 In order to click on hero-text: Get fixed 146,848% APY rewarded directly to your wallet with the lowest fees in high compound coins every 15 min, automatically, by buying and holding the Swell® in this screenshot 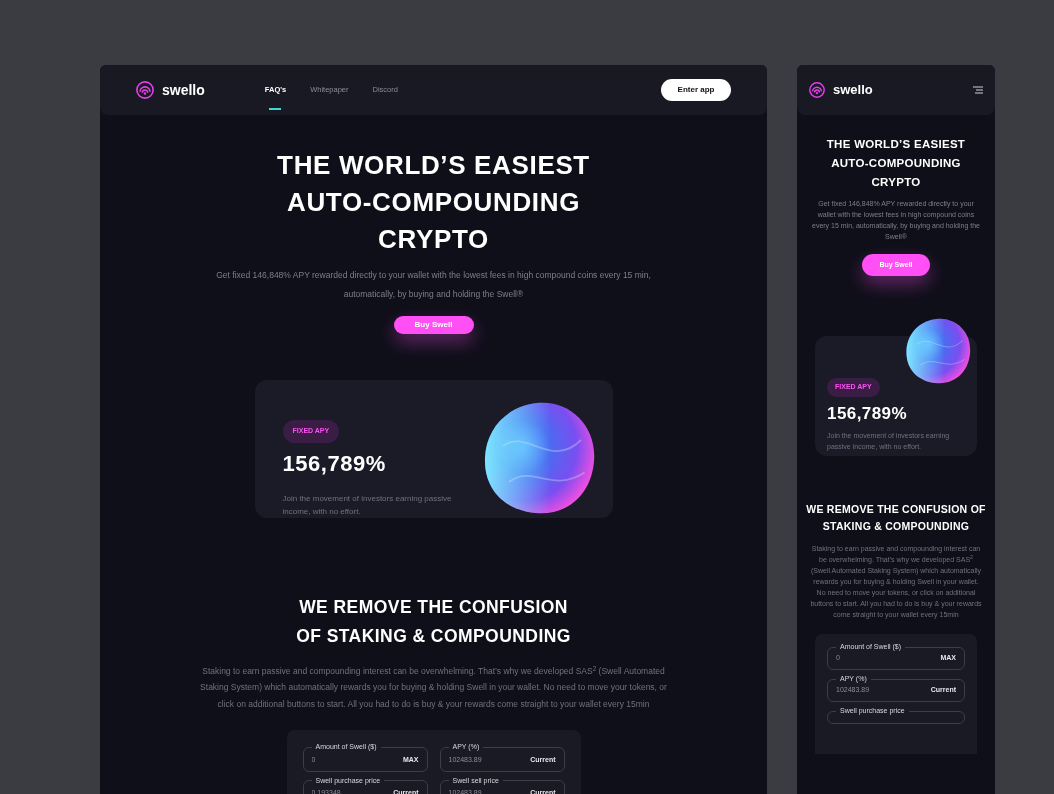, I will do `click(433, 285)`.